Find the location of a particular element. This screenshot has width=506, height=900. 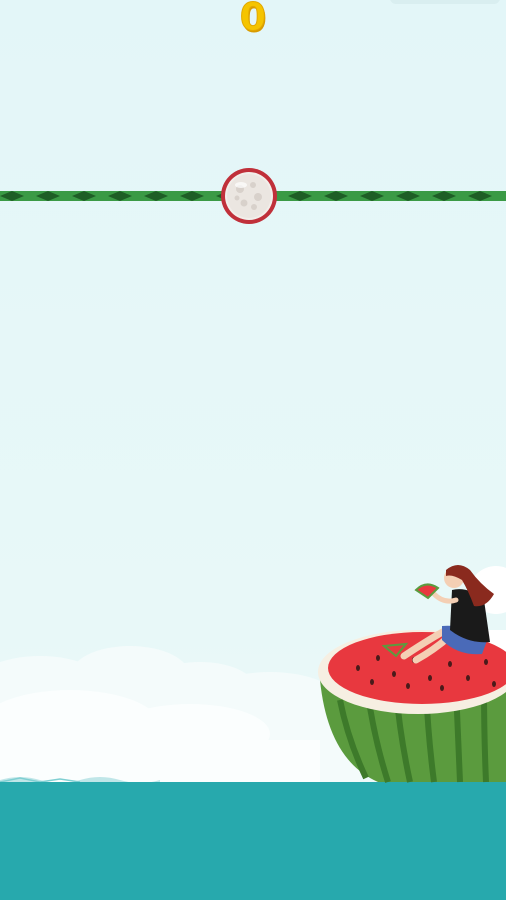

sea-water is located at coordinates (253, 841).